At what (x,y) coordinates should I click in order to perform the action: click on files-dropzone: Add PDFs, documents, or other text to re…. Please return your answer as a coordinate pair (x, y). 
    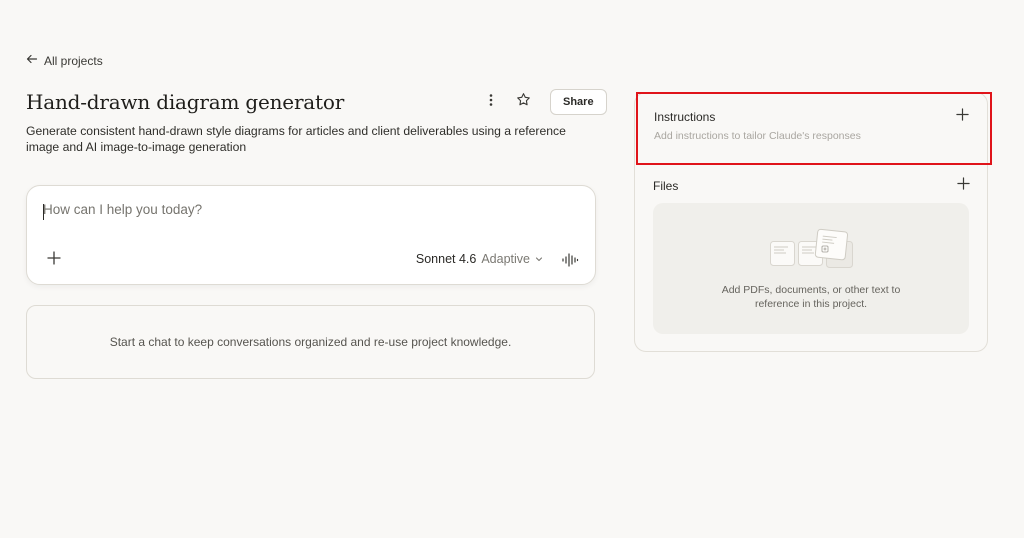
    Looking at the image, I should click on (811, 268).